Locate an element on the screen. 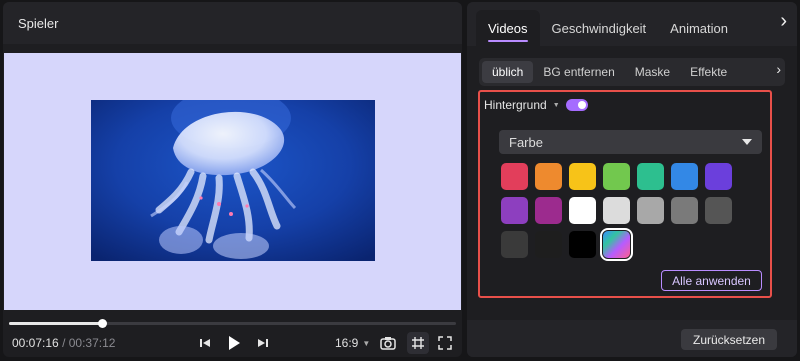 Image resolution: width=800 pixels, height=361 pixels. grid-button is located at coordinates (418, 343).